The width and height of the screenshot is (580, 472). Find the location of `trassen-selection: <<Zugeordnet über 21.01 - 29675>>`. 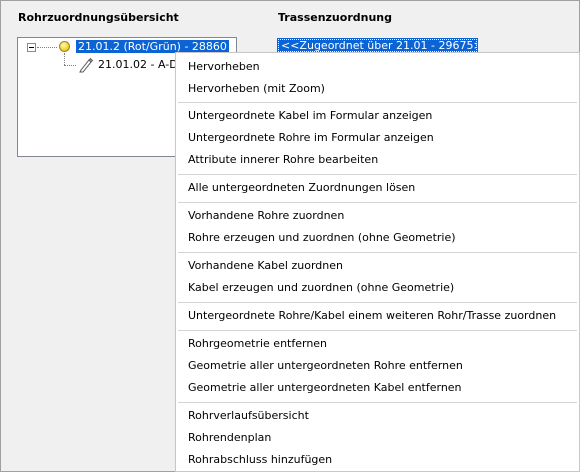

trassen-selection: <<Zugeordnet über 21.01 - 29675>> is located at coordinates (377, 45).